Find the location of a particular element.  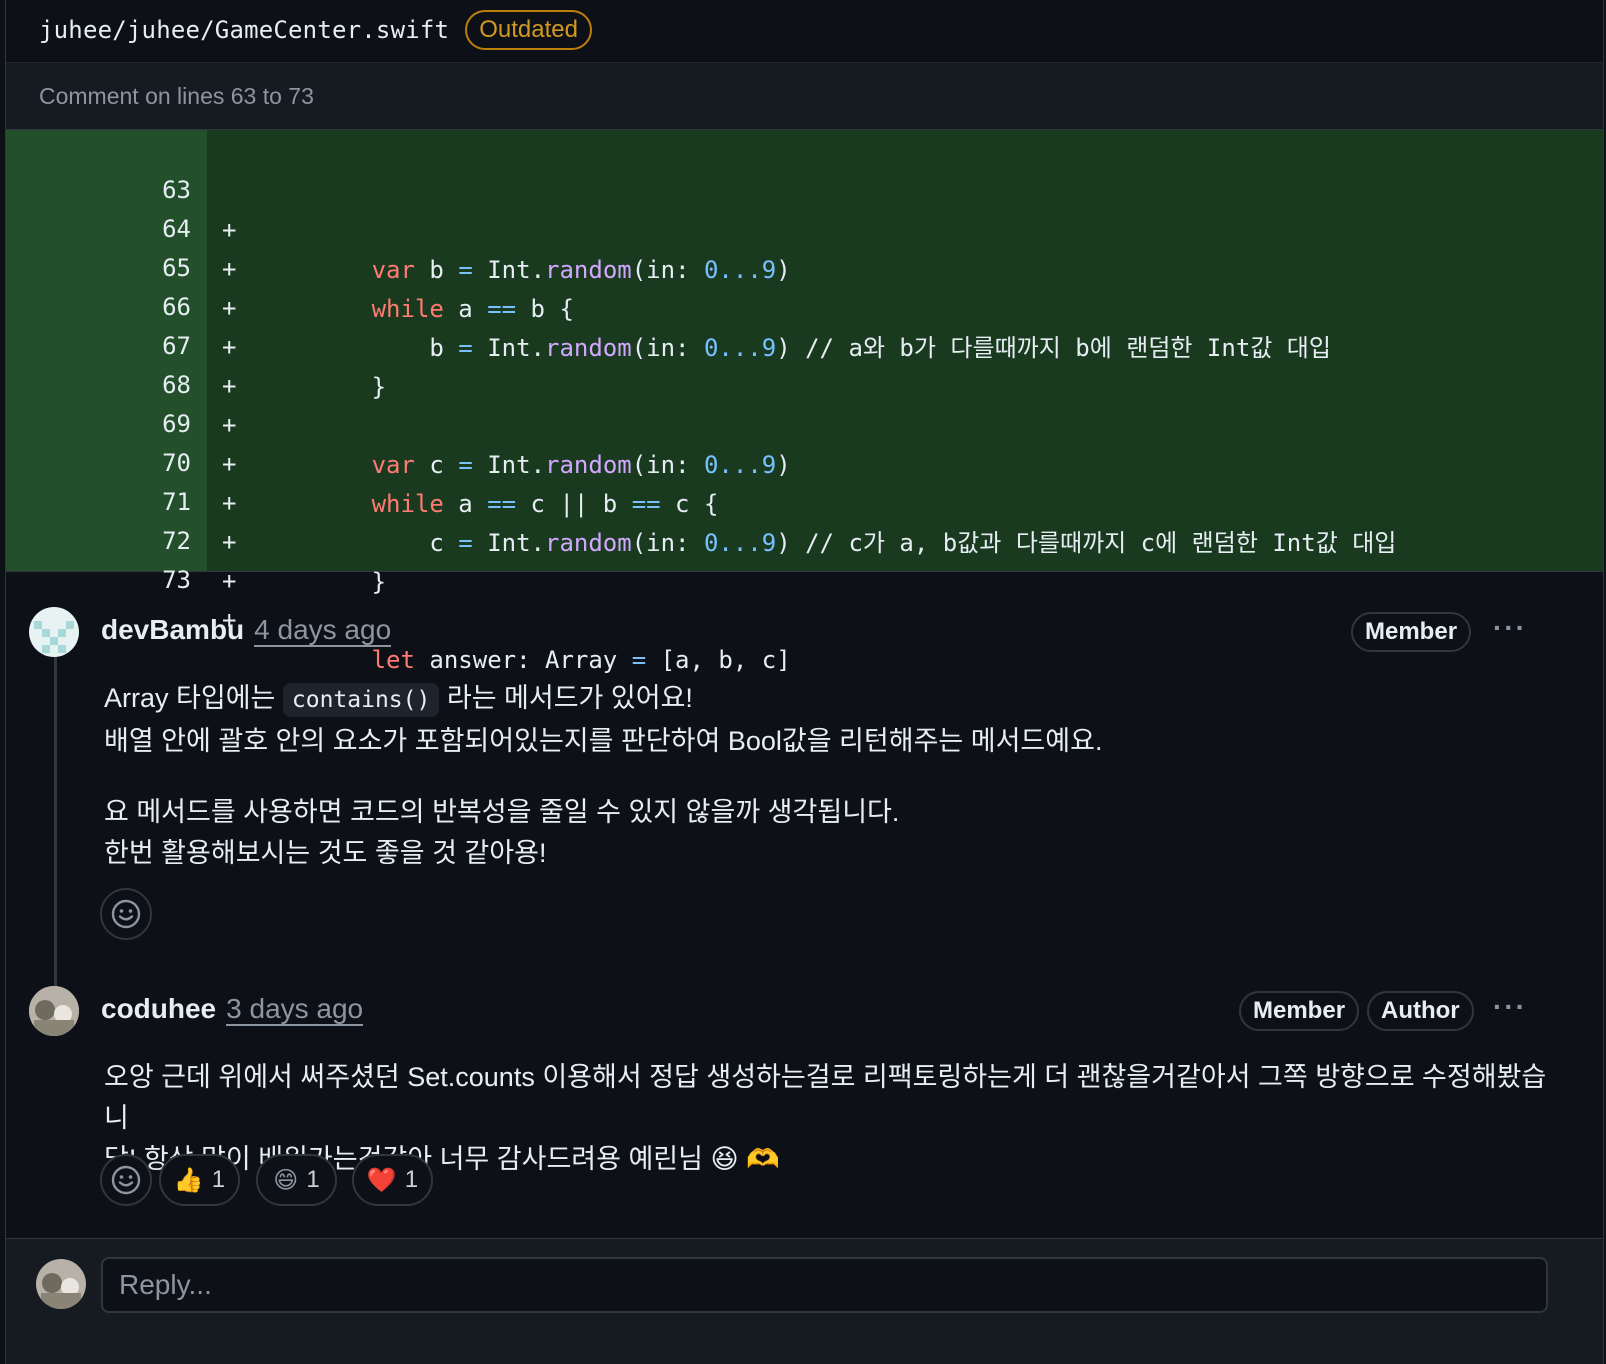

author-name: devBambu is located at coordinates (172, 630).